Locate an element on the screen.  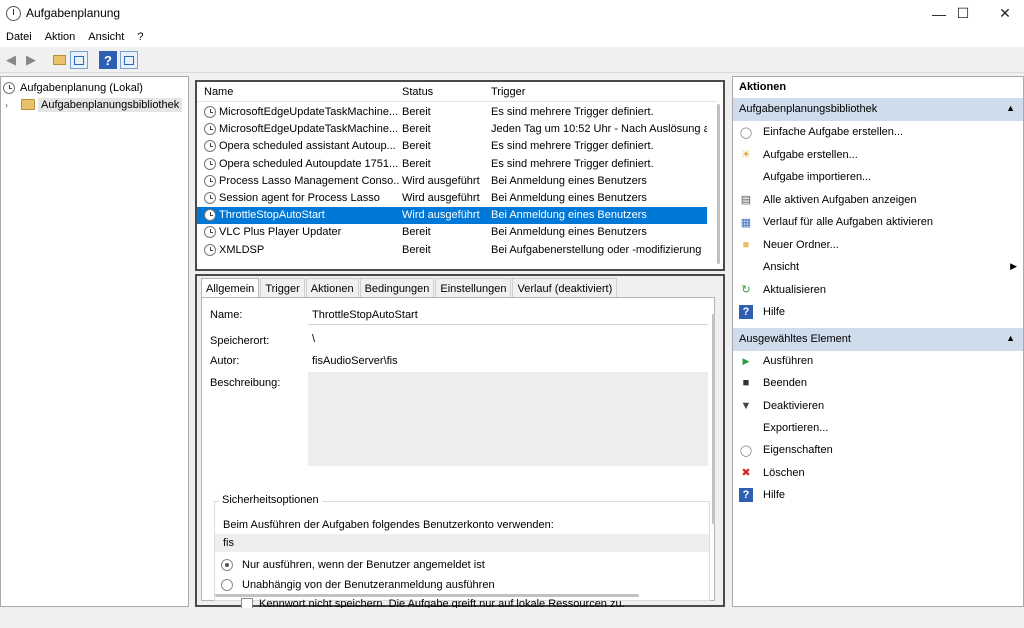
details-scrollbar is located at coordinates (713, 419).